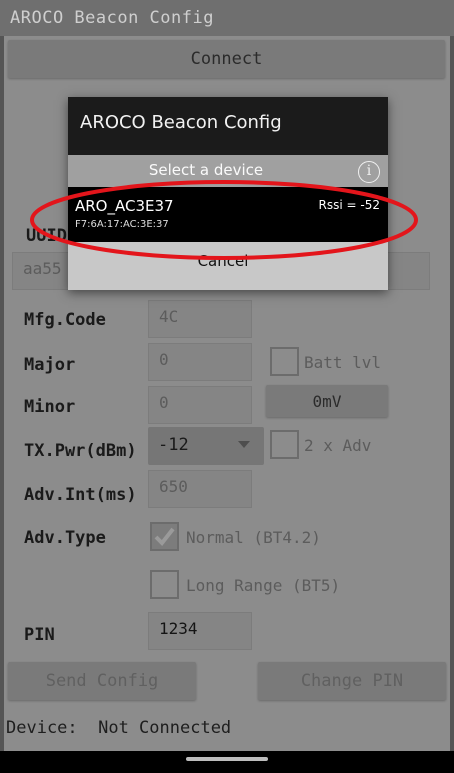 Image resolution: width=454 pixels, height=773 pixels. Describe the element at coordinates (343, 362) in the screenshot. I see `batt-lvl-label: Batt lvl` at that location.